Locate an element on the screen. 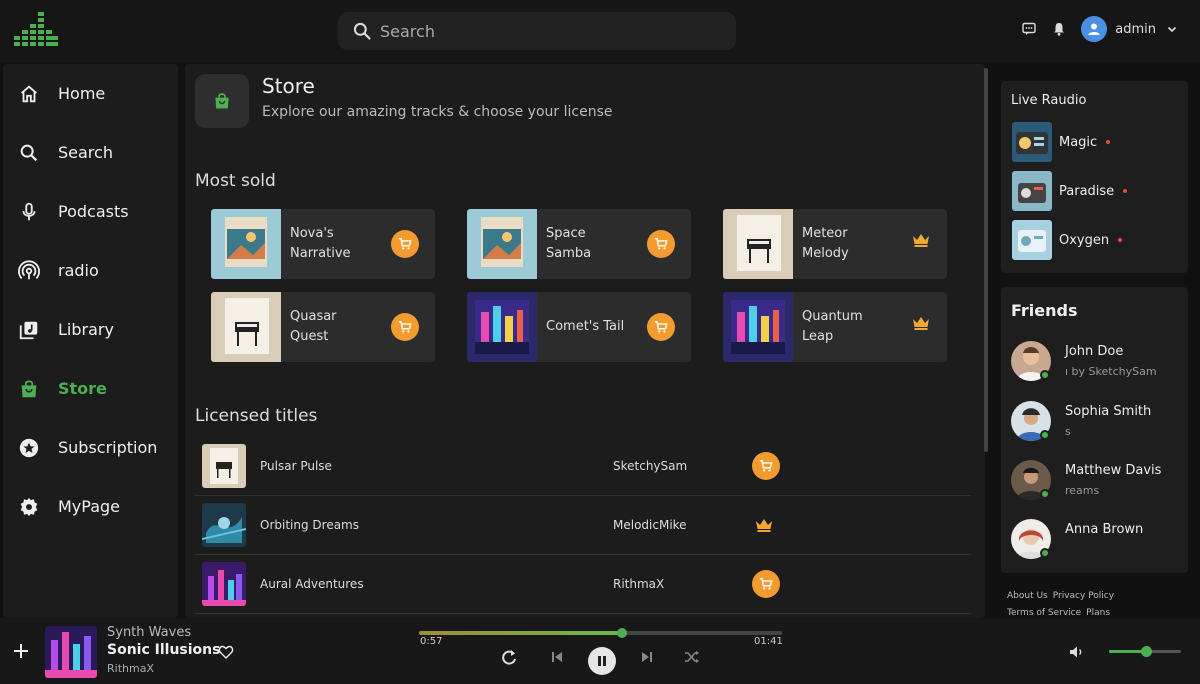 The height and width of the screenshot is (684, 1200). sidebar-item-mypage: MyPage is located at coordinates (90, 506).